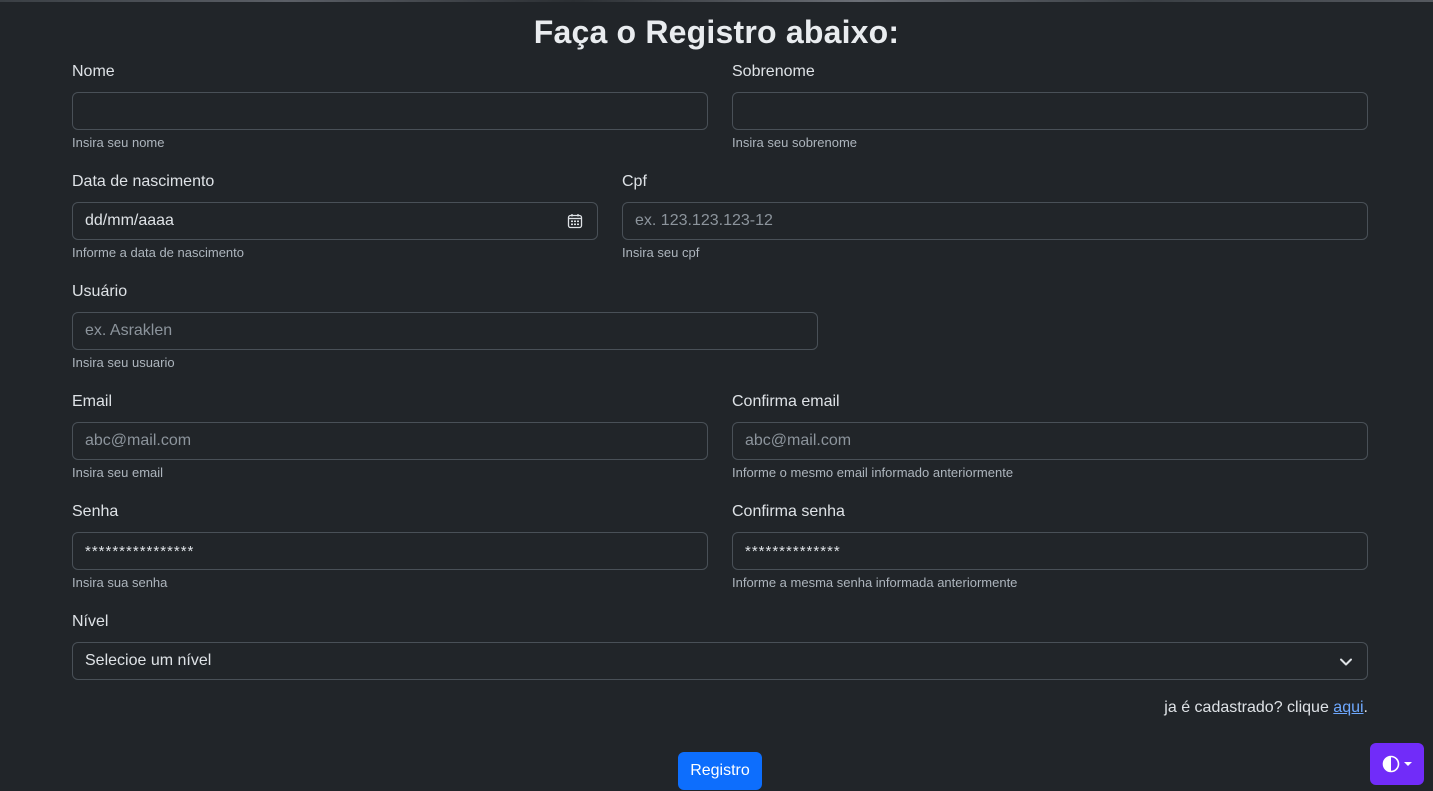 This screenshot has width=1433, height=791. I want to click on cpf-help: Insira seu cpf, so click(661, 252).